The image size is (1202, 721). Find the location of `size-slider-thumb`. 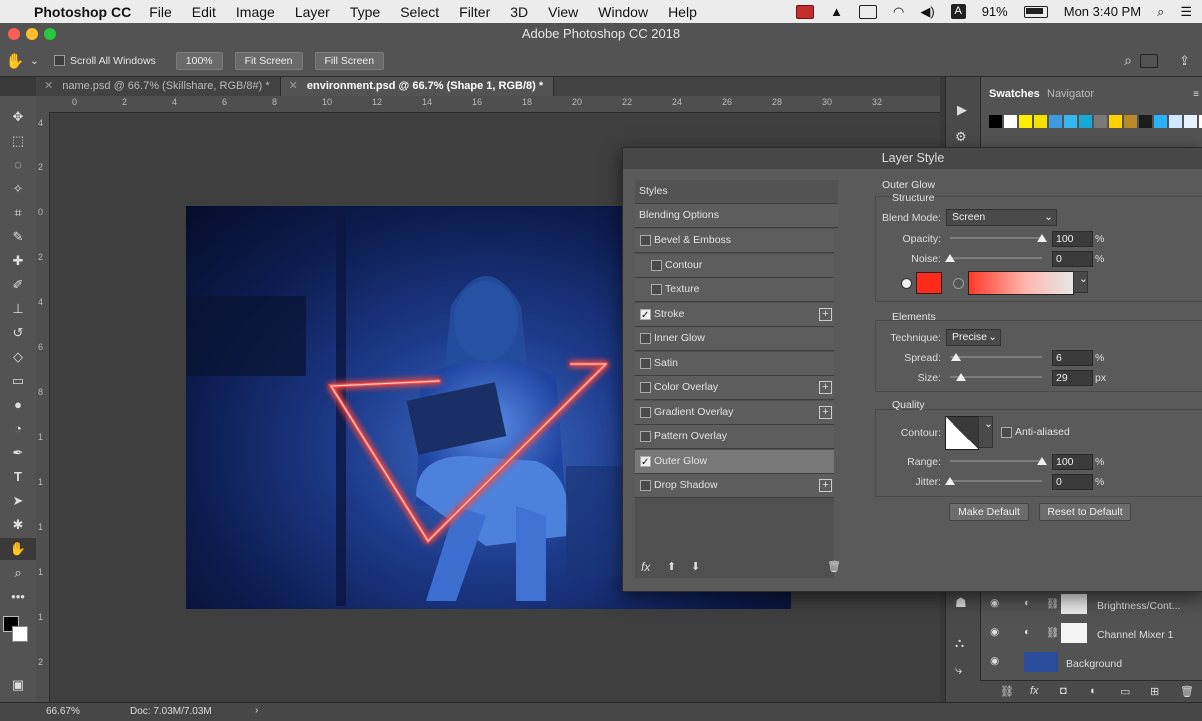

size-slider-thumb is located at coordinates (960, 377).